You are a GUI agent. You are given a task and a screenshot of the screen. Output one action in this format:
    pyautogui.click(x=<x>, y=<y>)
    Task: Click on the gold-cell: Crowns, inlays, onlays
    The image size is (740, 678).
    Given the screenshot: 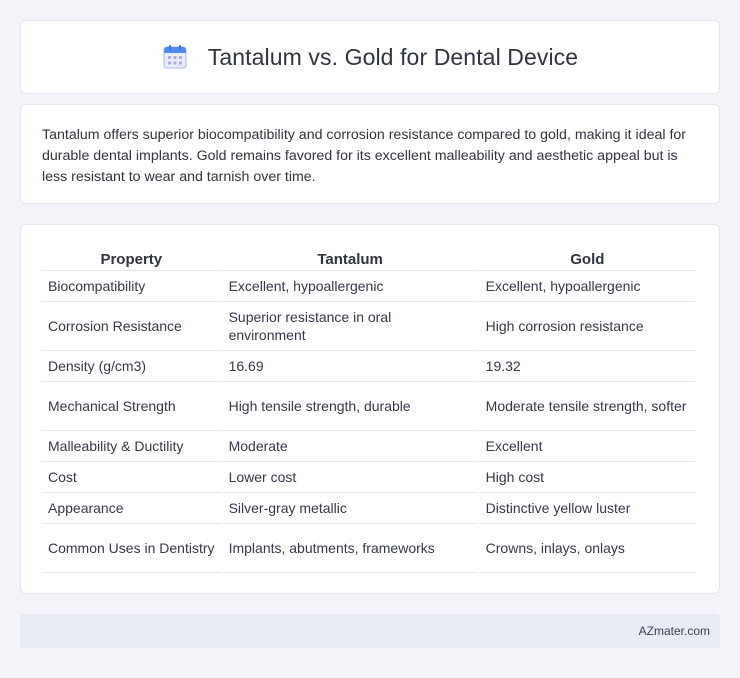 What is the action you would take?
    pyautogui.click(x=587, y=548)
    